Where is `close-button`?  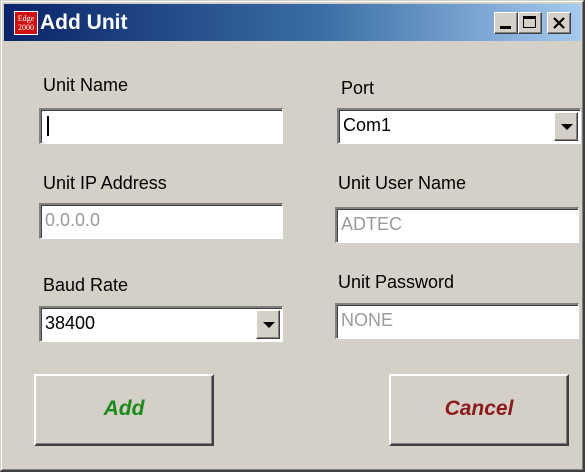 close-button is located at coordinates (559, 23).